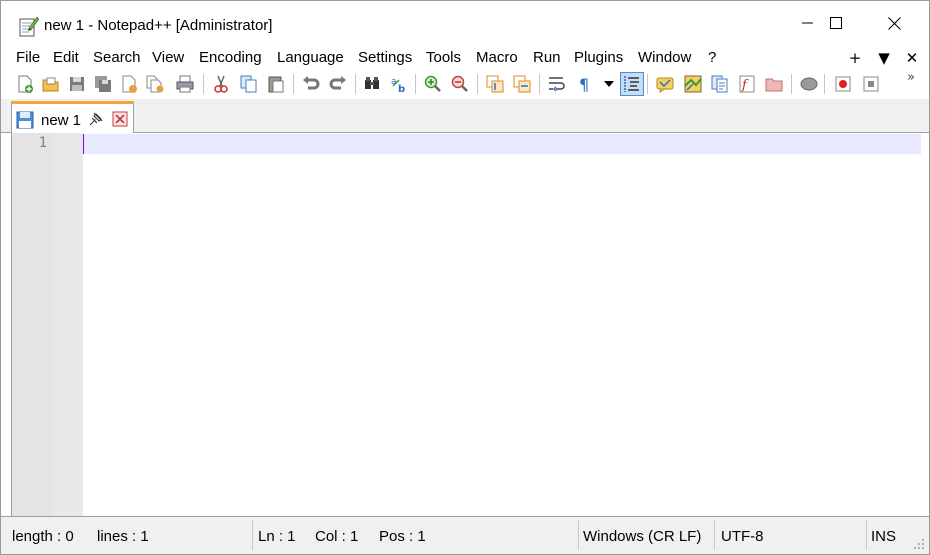 This screenshot has width=930, height=555. I want to click on record-macro-button, so click(843, 84).